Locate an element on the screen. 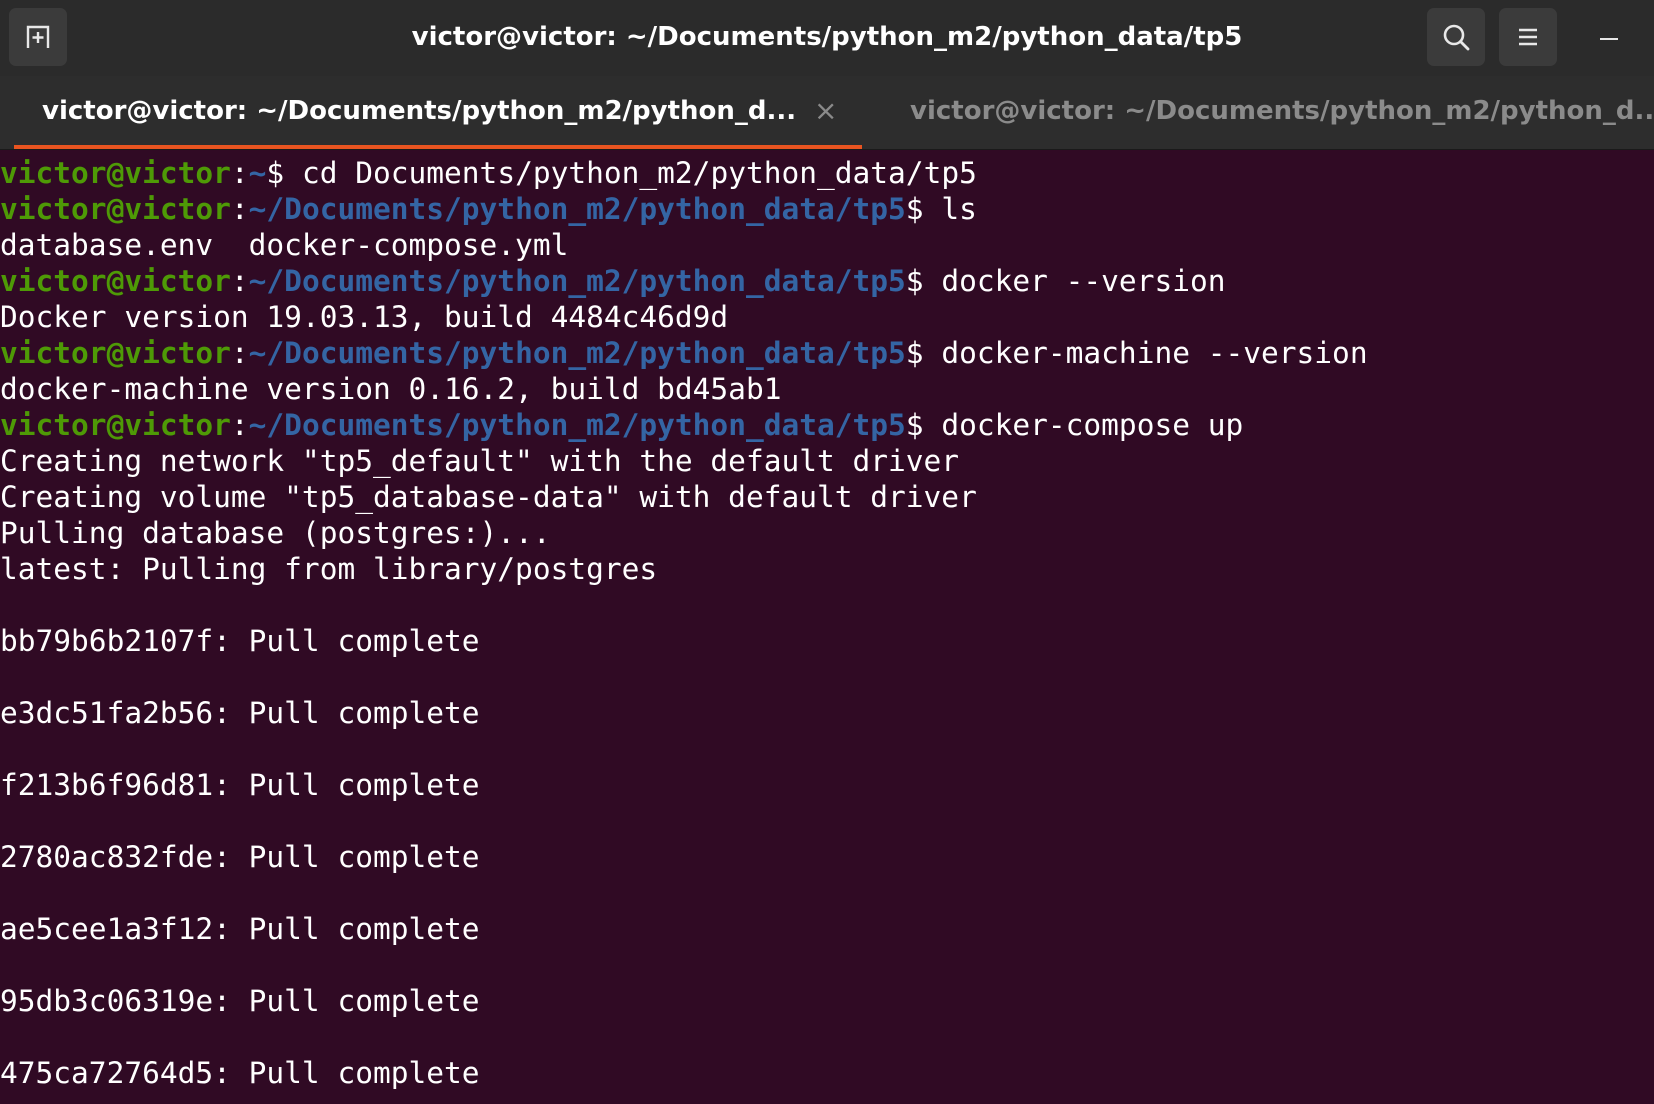 The width and height of the screenshot is (1654, 1104). prompt-path: ~ is located at coordinates (257, 173).